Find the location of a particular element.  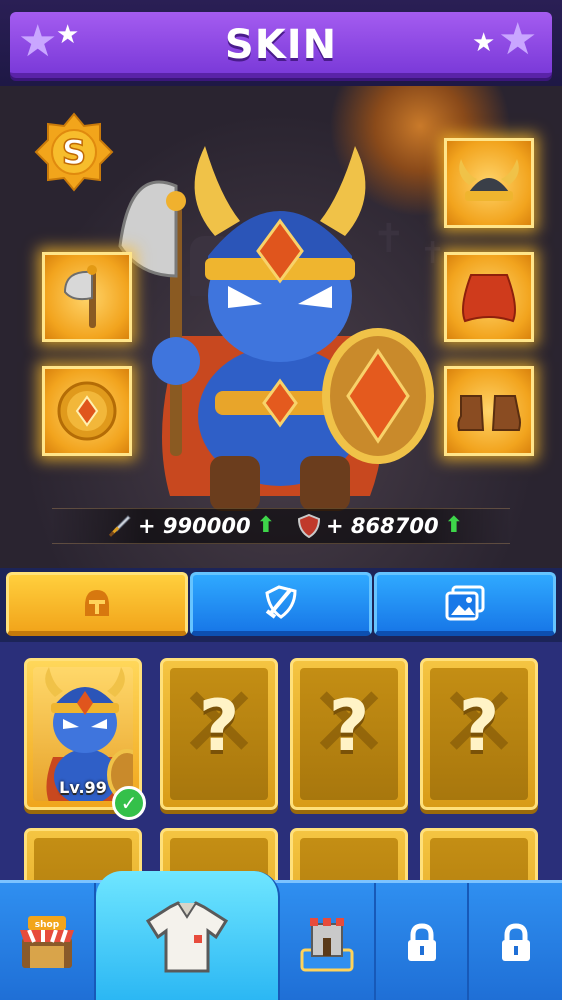

tab-weapon-skins is located at coordinates (281, 604).